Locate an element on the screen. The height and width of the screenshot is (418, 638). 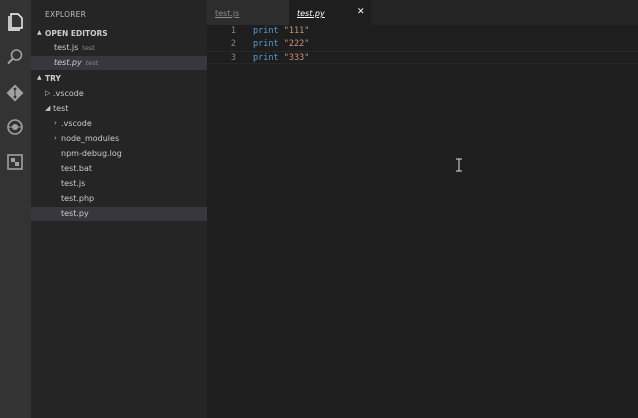
files-icon is located at coordinates (15, 21).